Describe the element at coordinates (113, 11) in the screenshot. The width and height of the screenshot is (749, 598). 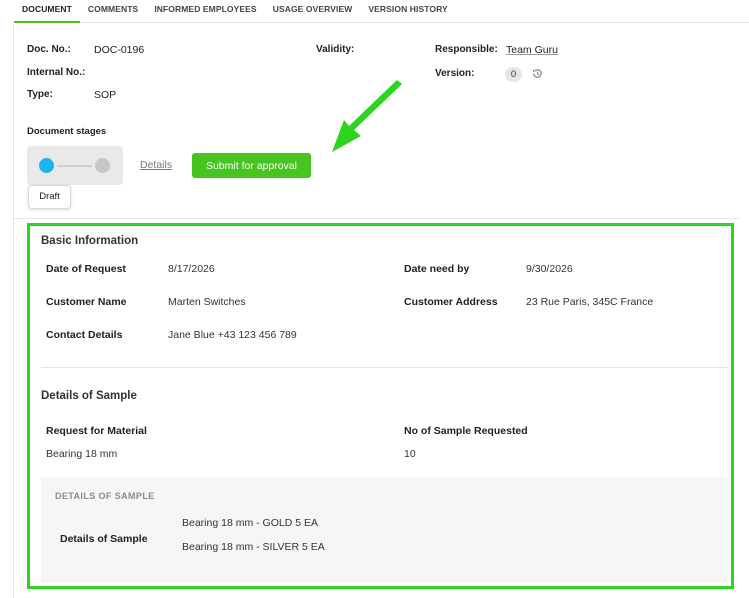
I see `tab-comments: COMMENTS` at that location.